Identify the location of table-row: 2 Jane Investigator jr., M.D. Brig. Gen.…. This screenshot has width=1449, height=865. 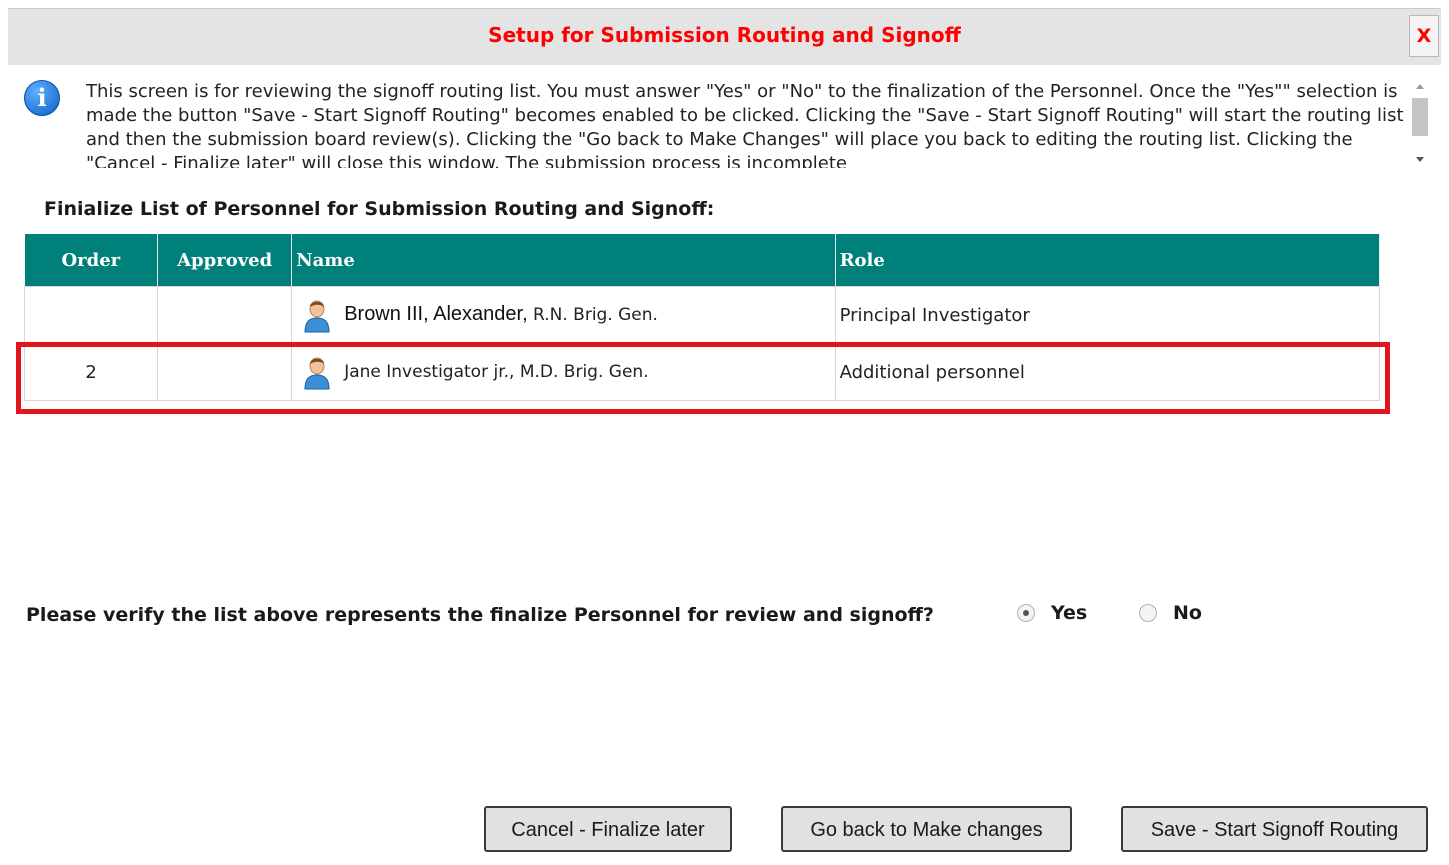
(702, 372).